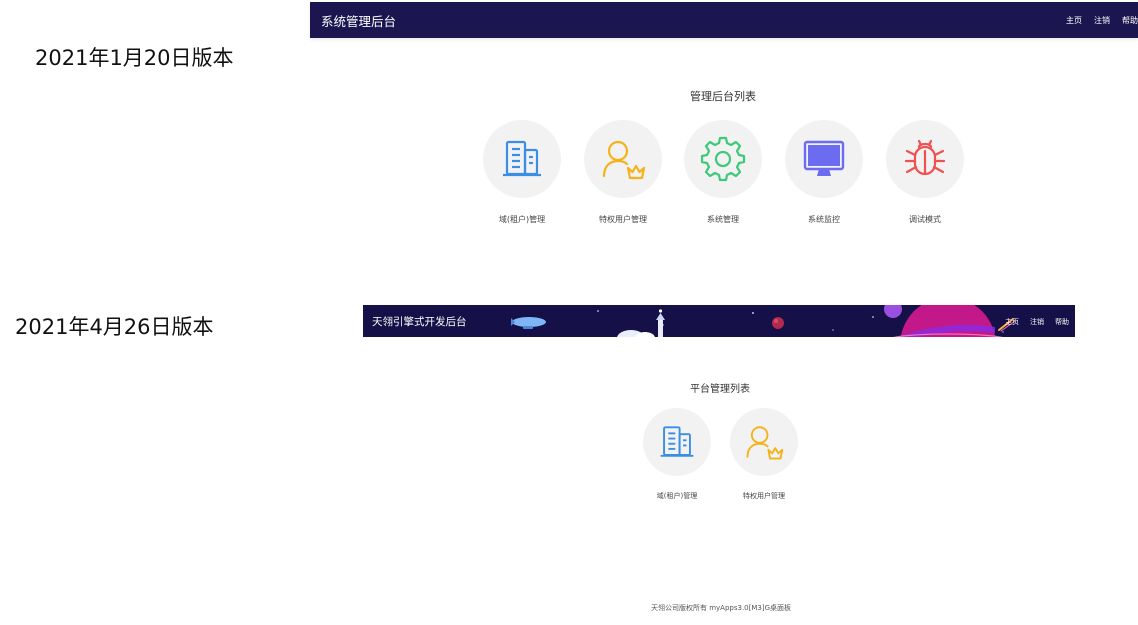 This screenshot has width=1138, height=625. I want to click on copyright-footer: 天翎公司版权所有 myApps3.0[M3]G桌面板, so click(721, 608).